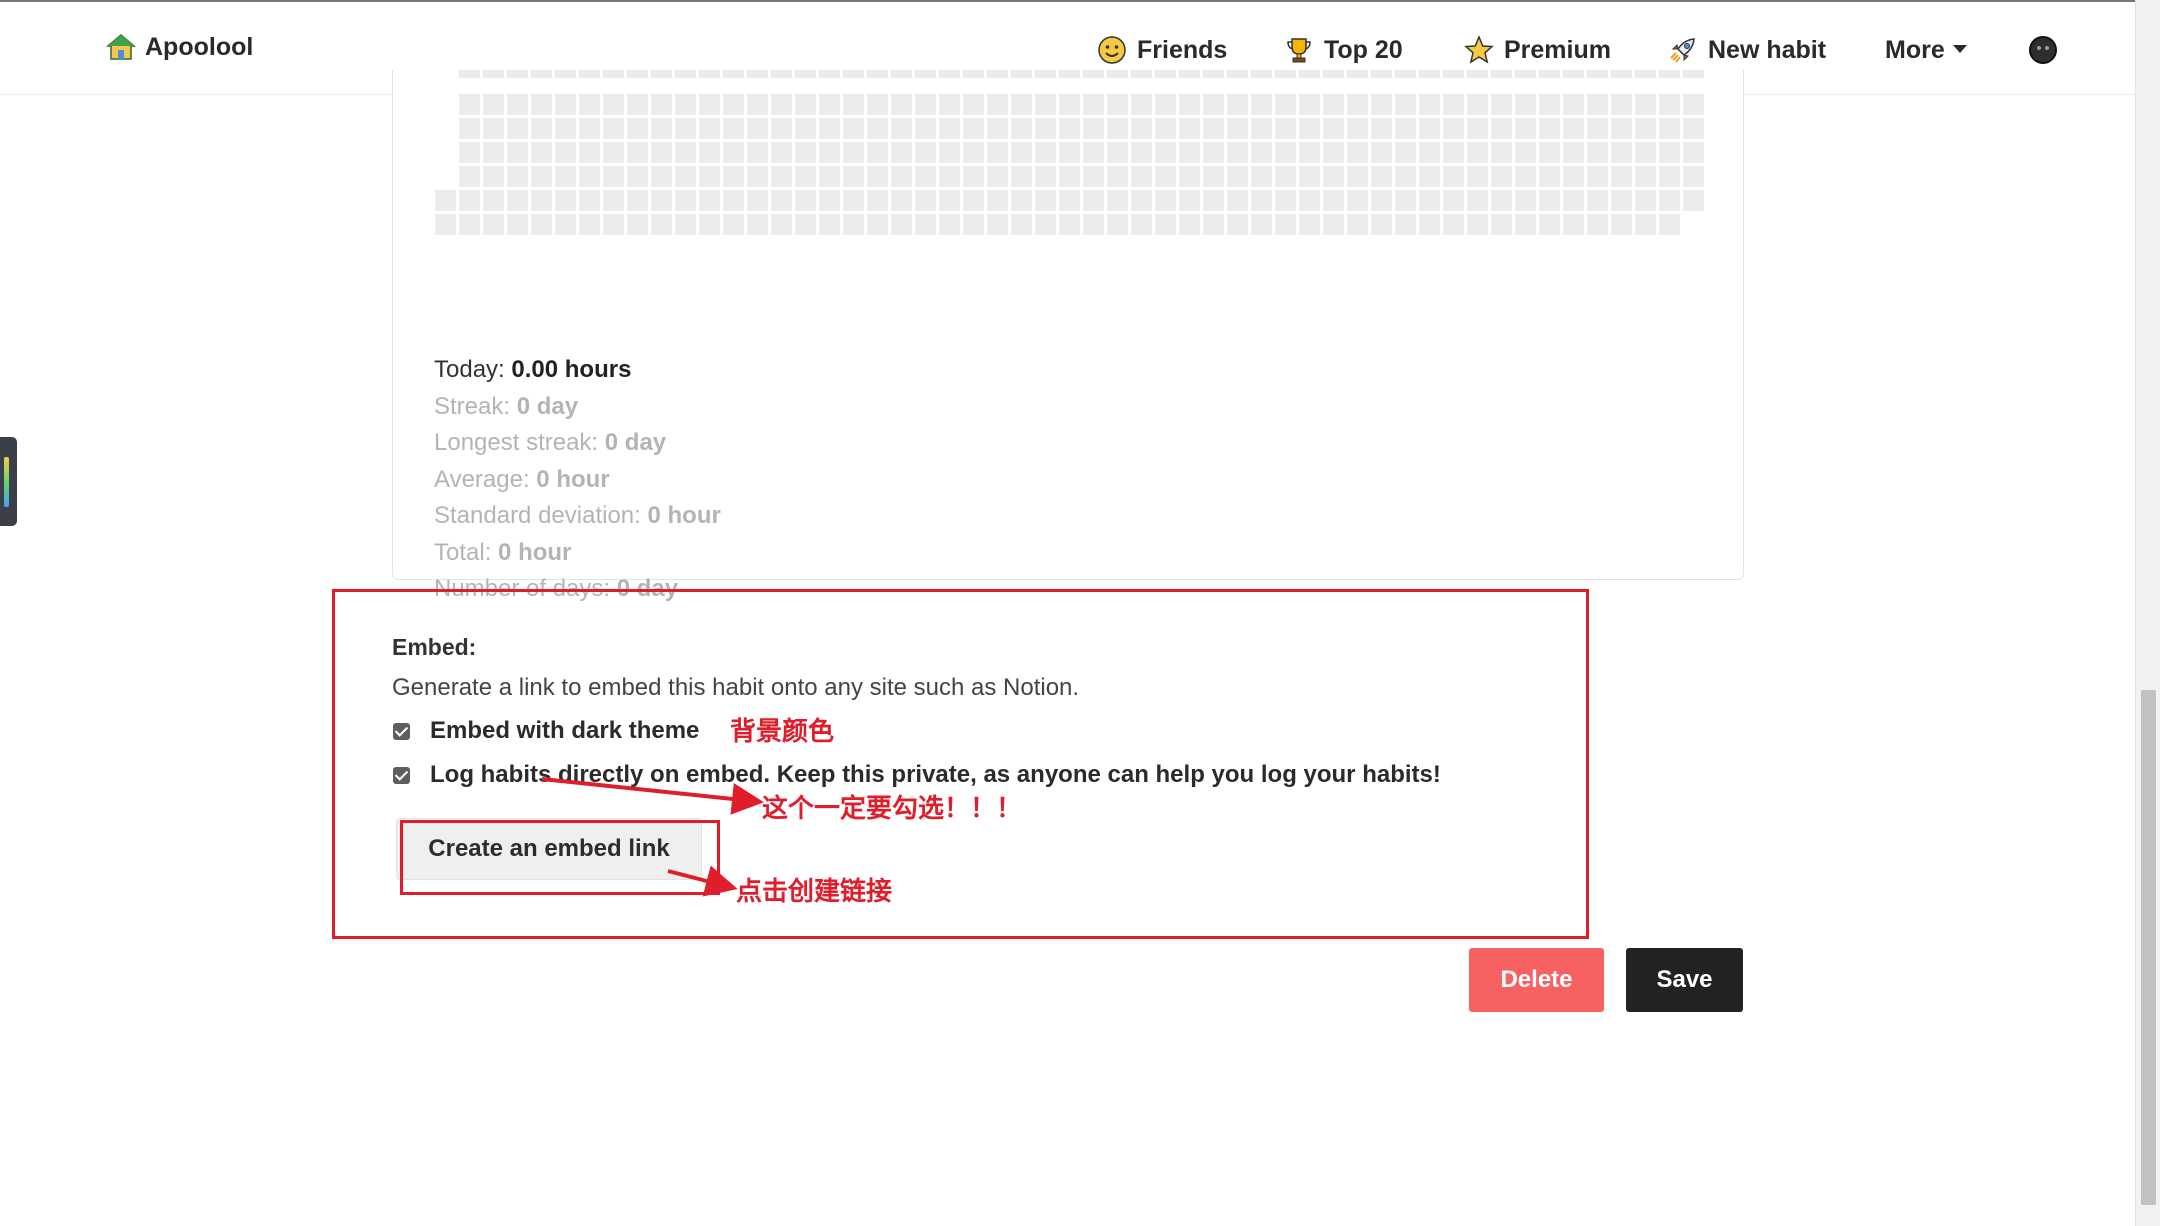 The width and height of the screenshot is (2160, 1226). I want to click on nav-friends: Friends, so click(1162, 50).